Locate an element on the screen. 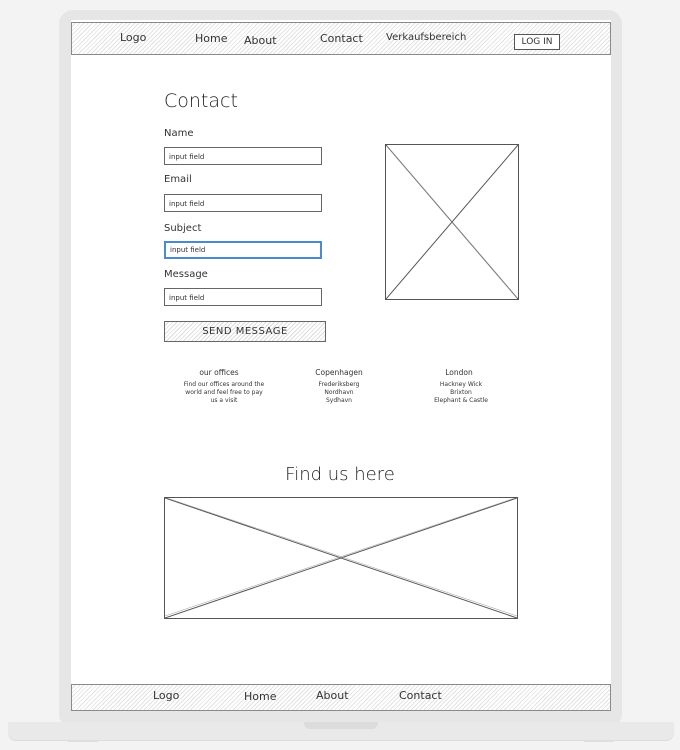  nav-verkaufsbereich: Verkaufsbereich is located at coordinates (426, 37).